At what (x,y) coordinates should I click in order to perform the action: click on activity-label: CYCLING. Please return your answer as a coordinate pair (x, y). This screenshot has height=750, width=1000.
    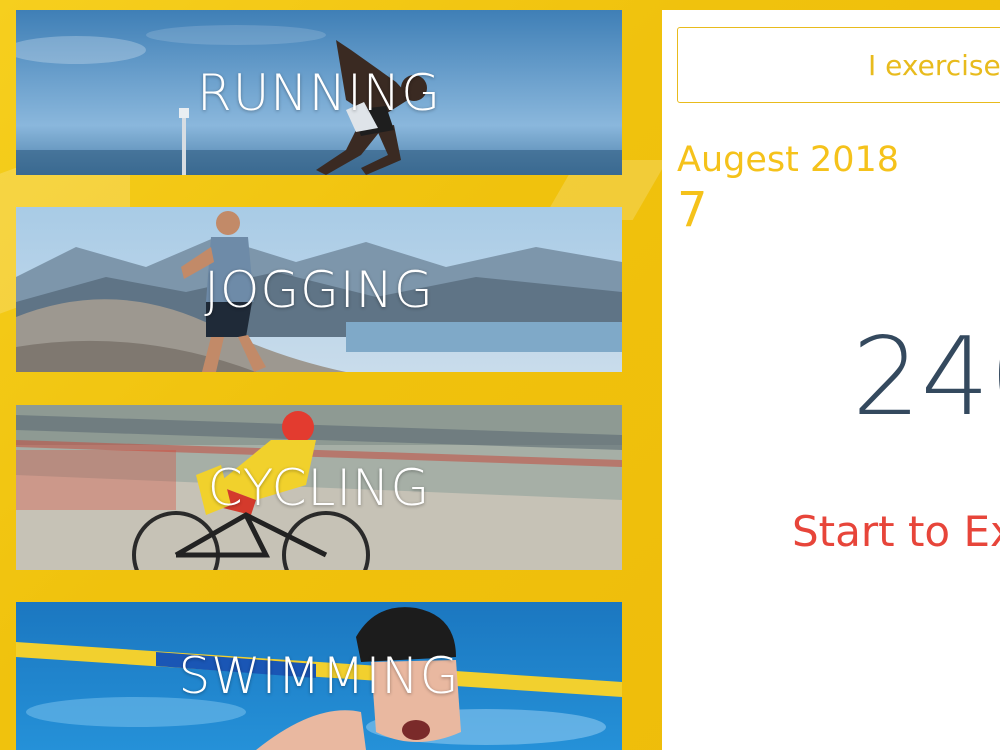
    Looking at the image, I should click on (319, 487).